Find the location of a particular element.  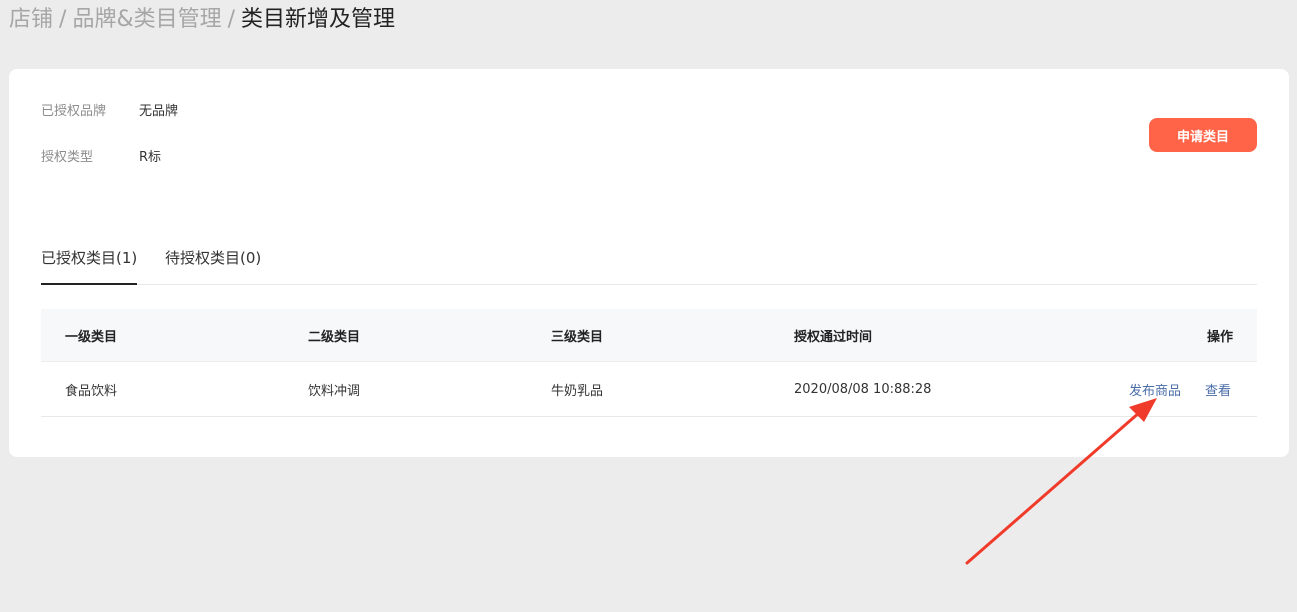

auth-type-value: R标 is located at coordinates (150, 157).